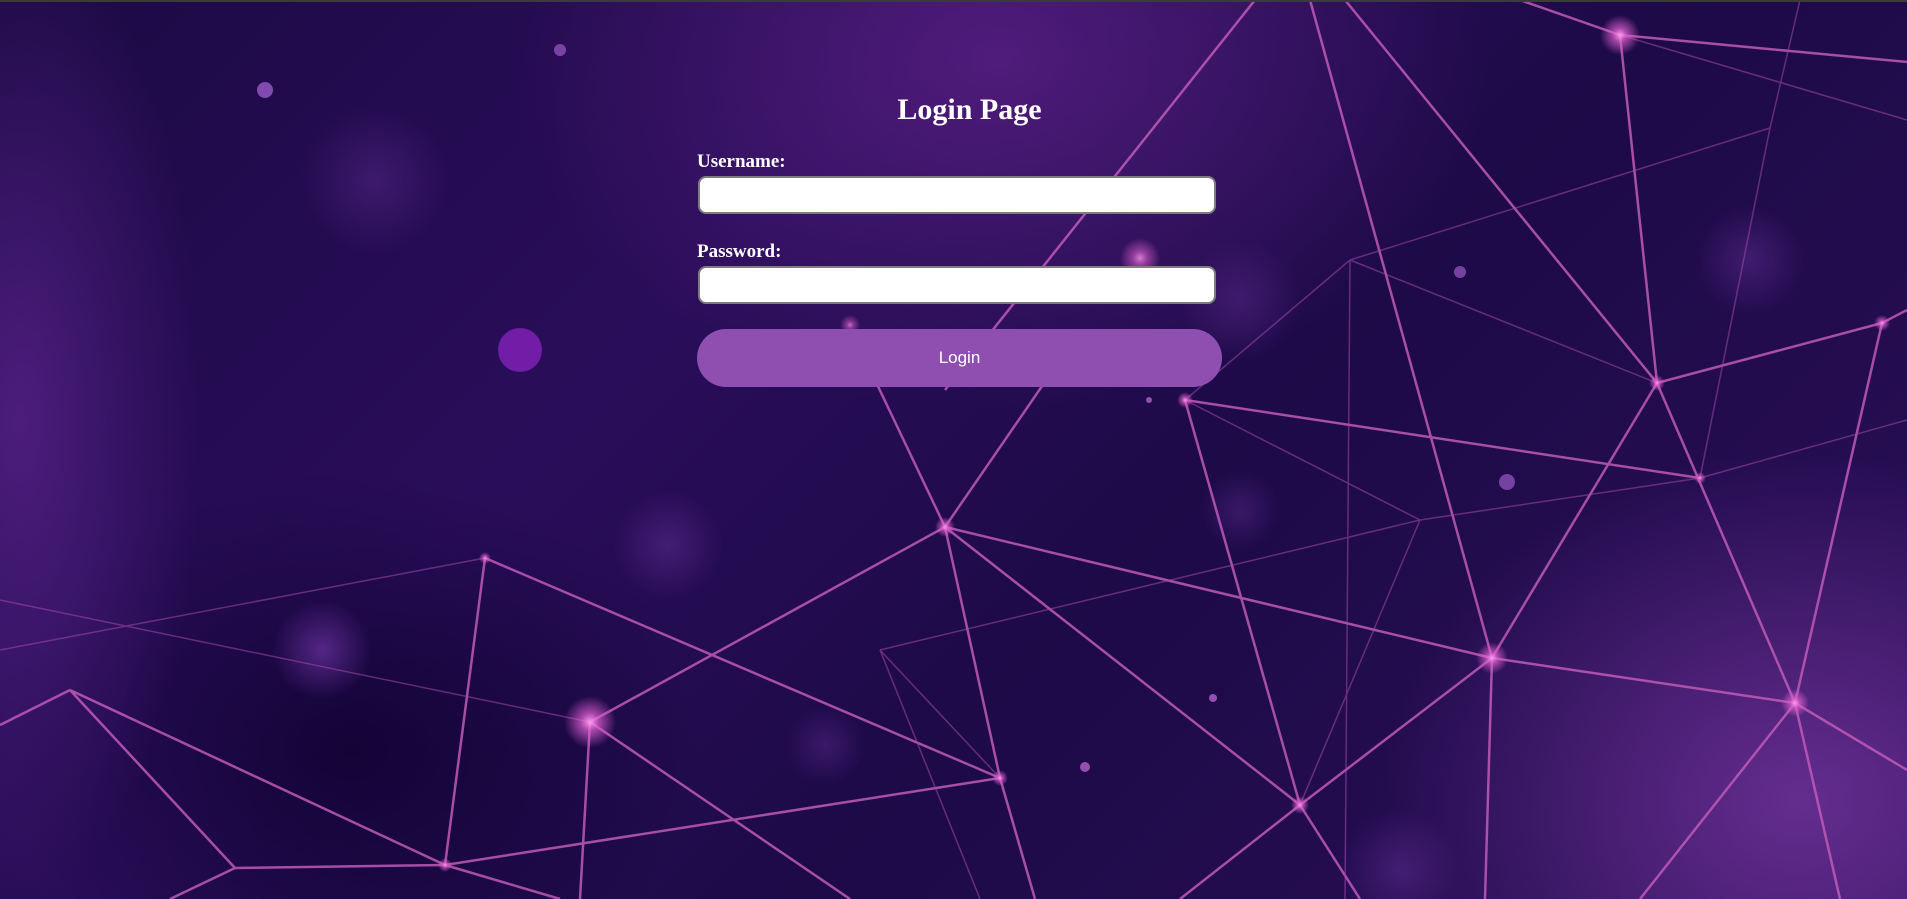  I want to click on username-label: Username:, so click(741, 161).